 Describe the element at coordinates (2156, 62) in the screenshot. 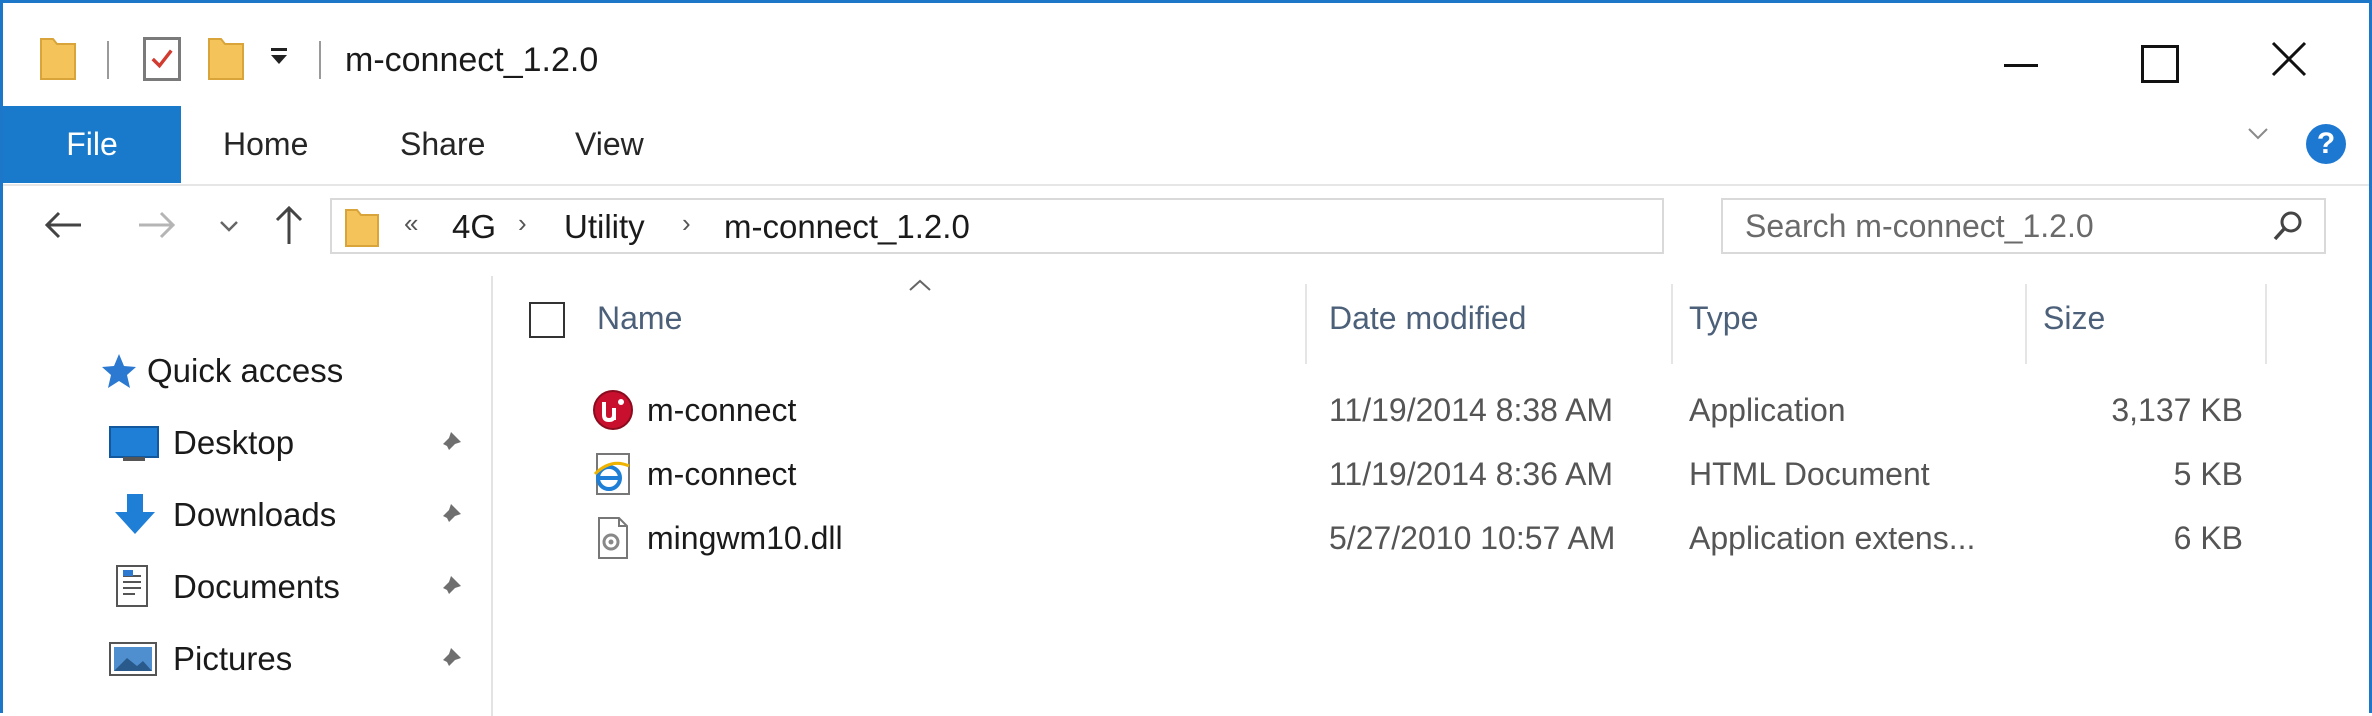

I see `maximize-button` at that location.